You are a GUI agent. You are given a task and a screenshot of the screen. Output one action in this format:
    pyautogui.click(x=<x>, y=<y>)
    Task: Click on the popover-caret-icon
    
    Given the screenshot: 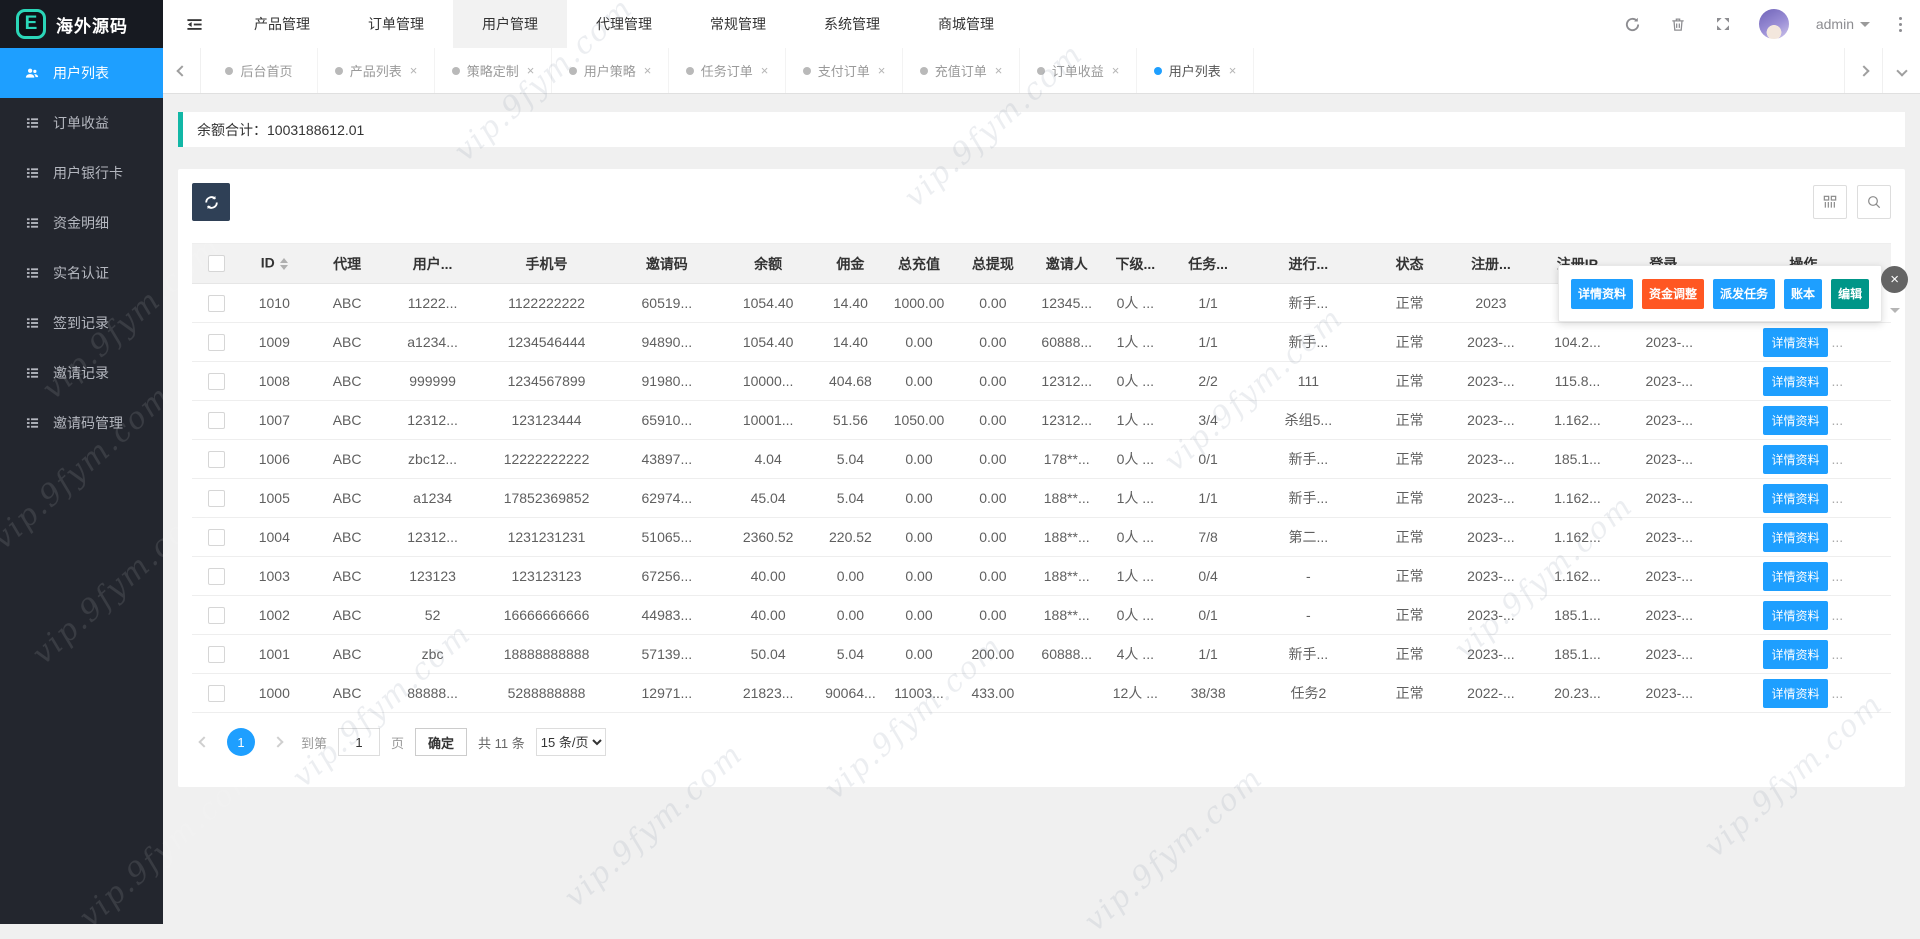 What is the action you would take?
    pyautogui.click(x=1895, y=313)
    